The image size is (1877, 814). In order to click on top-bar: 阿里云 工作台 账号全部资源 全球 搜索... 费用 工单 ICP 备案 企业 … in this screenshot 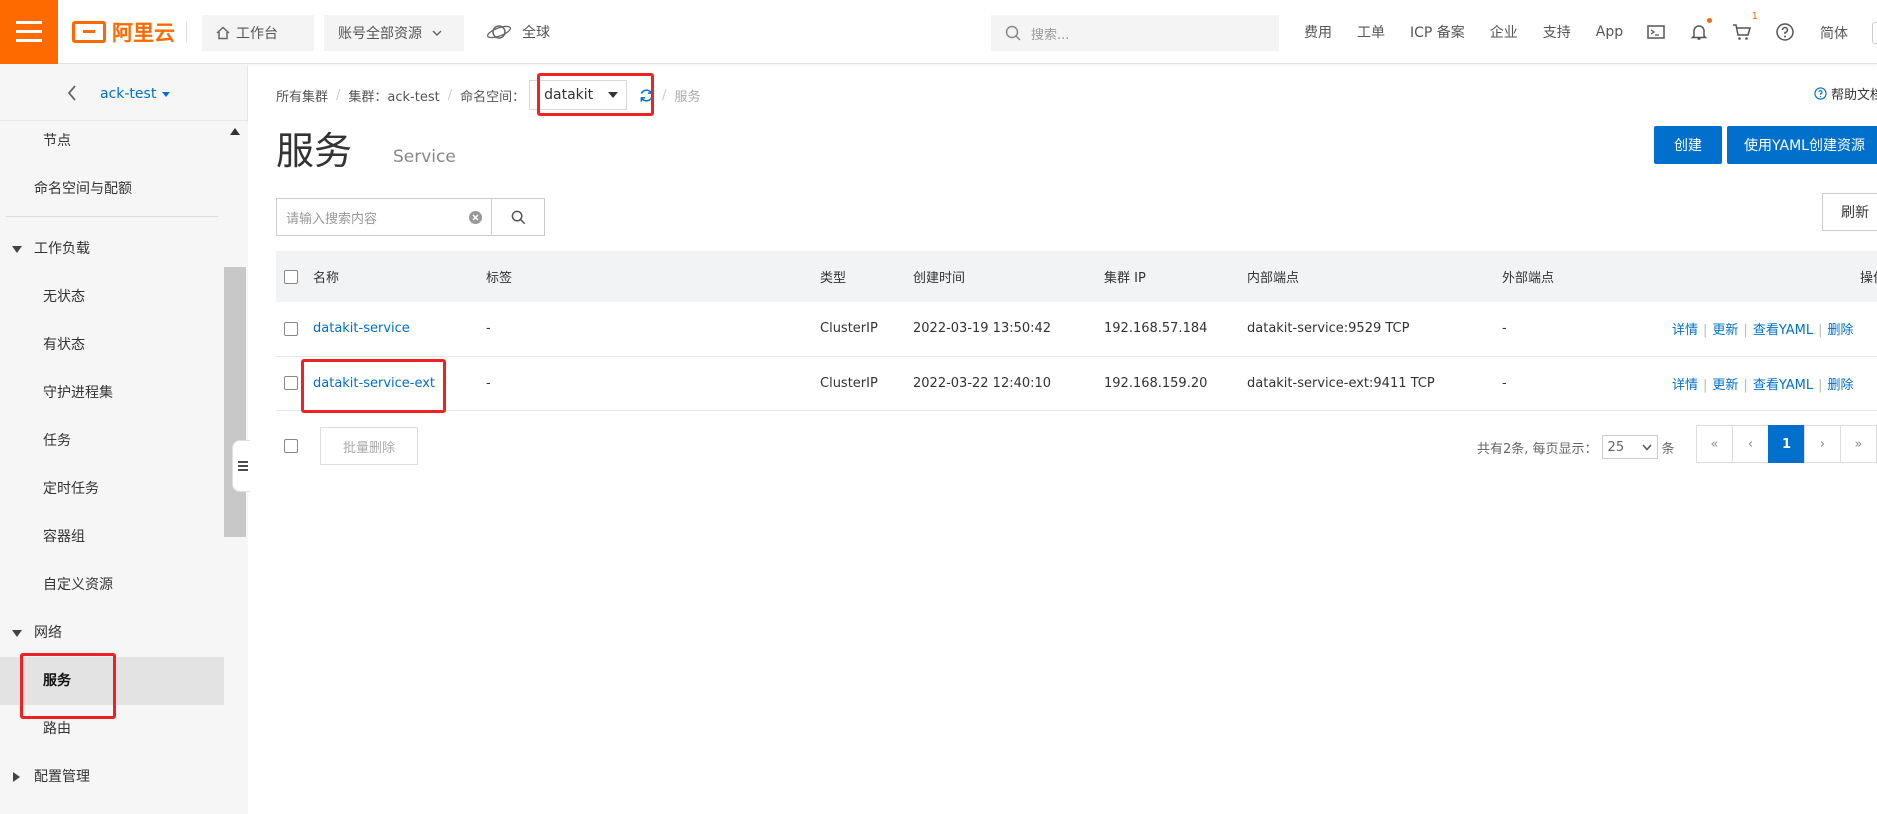, I will do `click(938, 32)`.